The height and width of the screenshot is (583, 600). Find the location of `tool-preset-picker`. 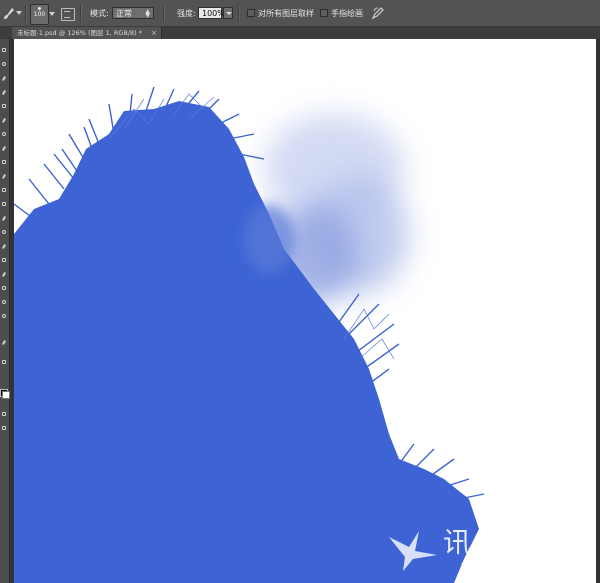

tool-preset-picker is located at coordinates (12, 13).